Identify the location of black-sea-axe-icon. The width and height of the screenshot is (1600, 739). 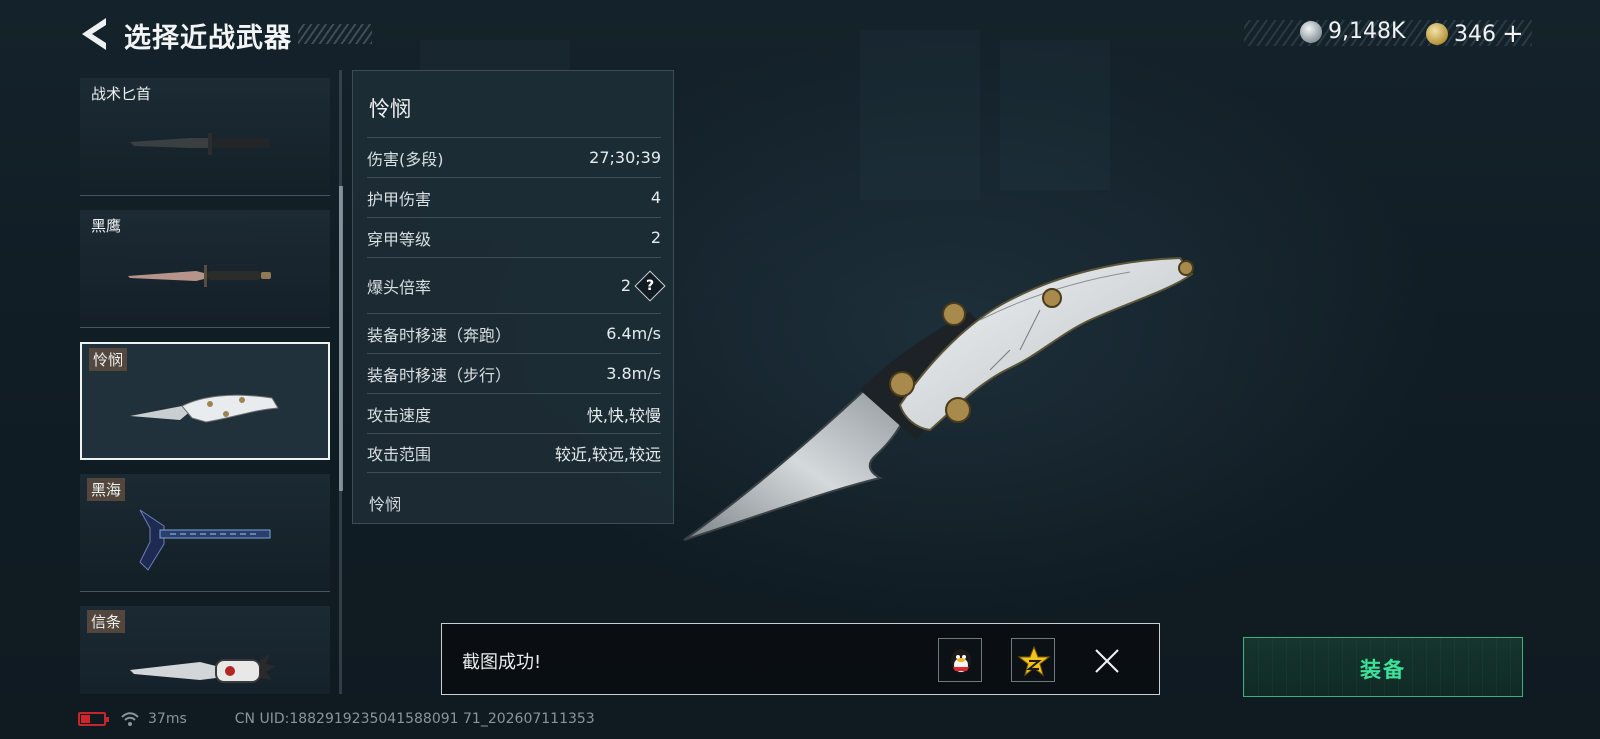
(205, 540).